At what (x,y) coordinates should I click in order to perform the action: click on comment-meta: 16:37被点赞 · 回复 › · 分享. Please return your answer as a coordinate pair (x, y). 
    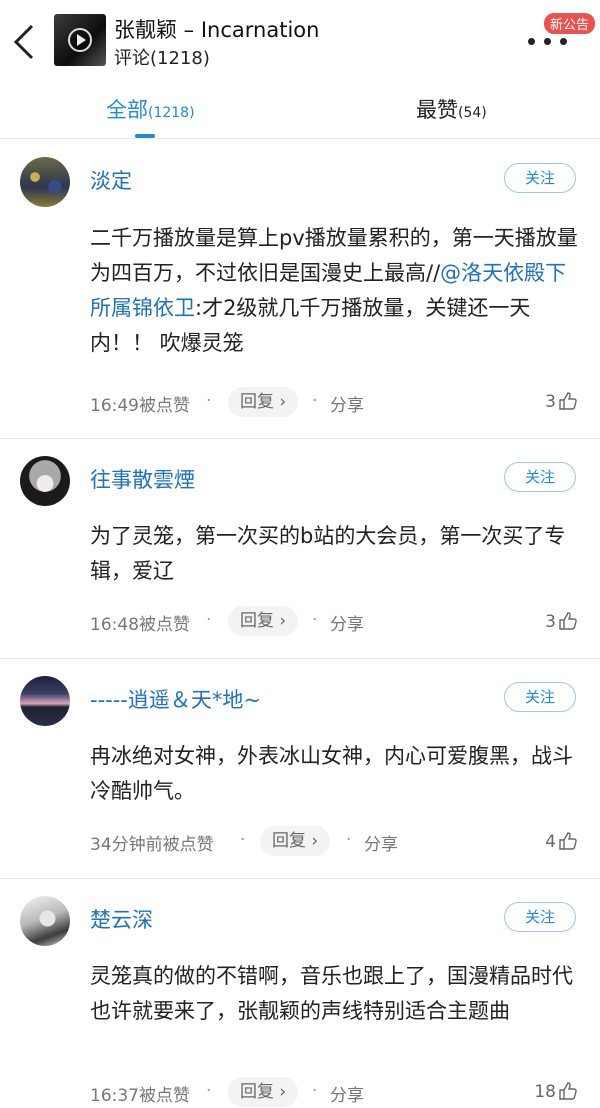
    Looking at the image, I should click on (240, 1092).